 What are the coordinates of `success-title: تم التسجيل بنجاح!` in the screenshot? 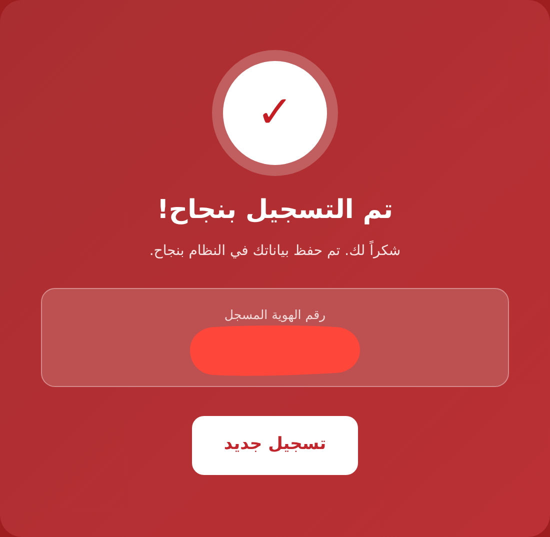 It's located at (275, 210).